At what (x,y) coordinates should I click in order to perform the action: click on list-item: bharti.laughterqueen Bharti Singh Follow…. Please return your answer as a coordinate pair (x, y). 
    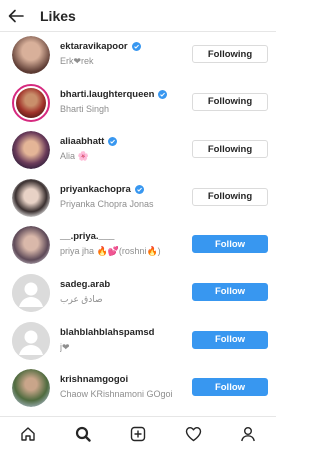
    Looking at the image, I should click on (138, 104).